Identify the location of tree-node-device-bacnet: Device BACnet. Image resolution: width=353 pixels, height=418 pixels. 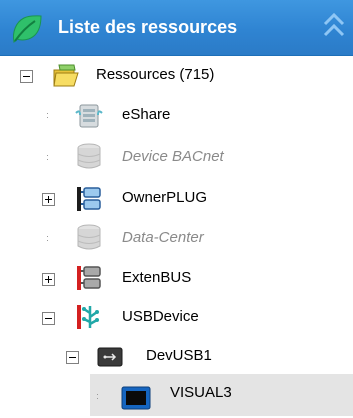
(176, 158).